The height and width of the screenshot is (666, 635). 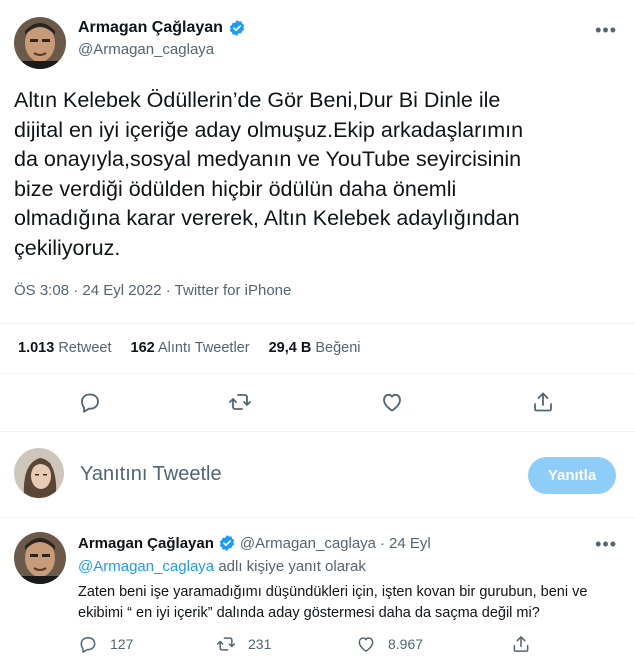 I want to click on author-name: Armagan Çağlayan, so click(x=150, y=28).